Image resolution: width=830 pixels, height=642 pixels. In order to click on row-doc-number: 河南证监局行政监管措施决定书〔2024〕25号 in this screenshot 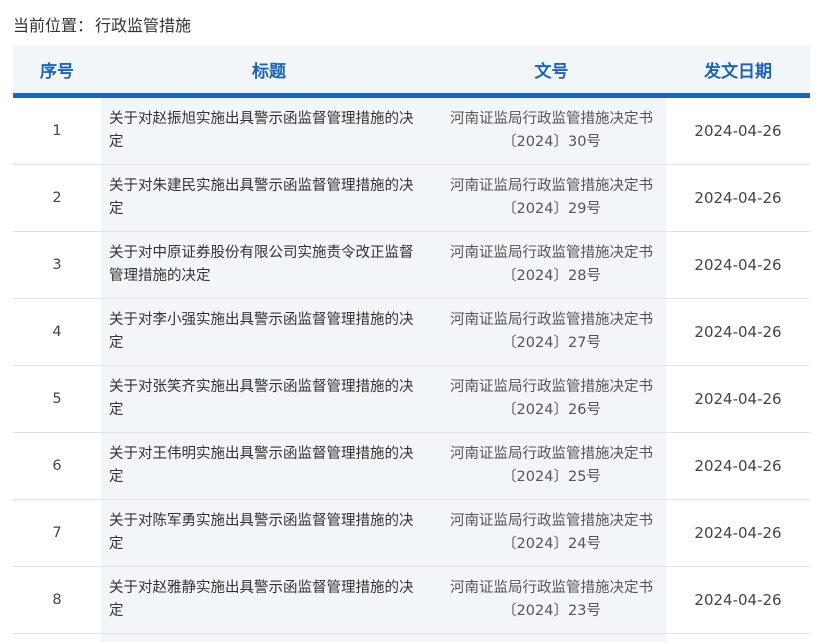, I will do `click(551, 466)`.